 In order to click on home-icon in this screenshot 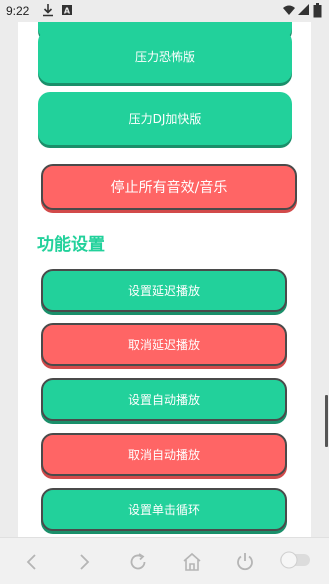, I will do `click(192, 562)`.